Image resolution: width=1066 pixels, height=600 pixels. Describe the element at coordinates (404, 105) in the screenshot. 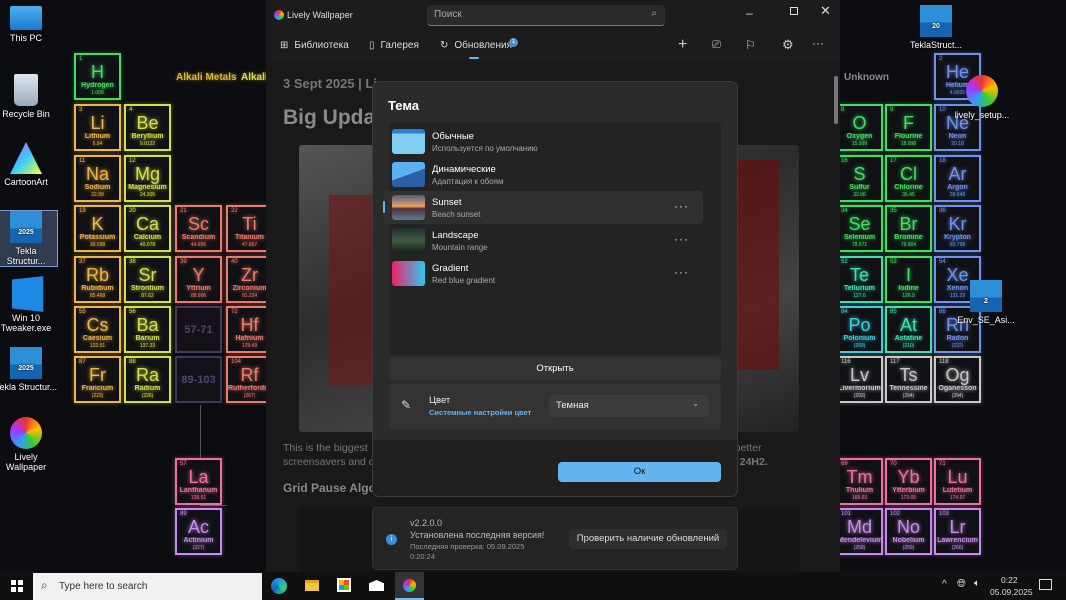

I see `dialog-title: Тема` at that location.